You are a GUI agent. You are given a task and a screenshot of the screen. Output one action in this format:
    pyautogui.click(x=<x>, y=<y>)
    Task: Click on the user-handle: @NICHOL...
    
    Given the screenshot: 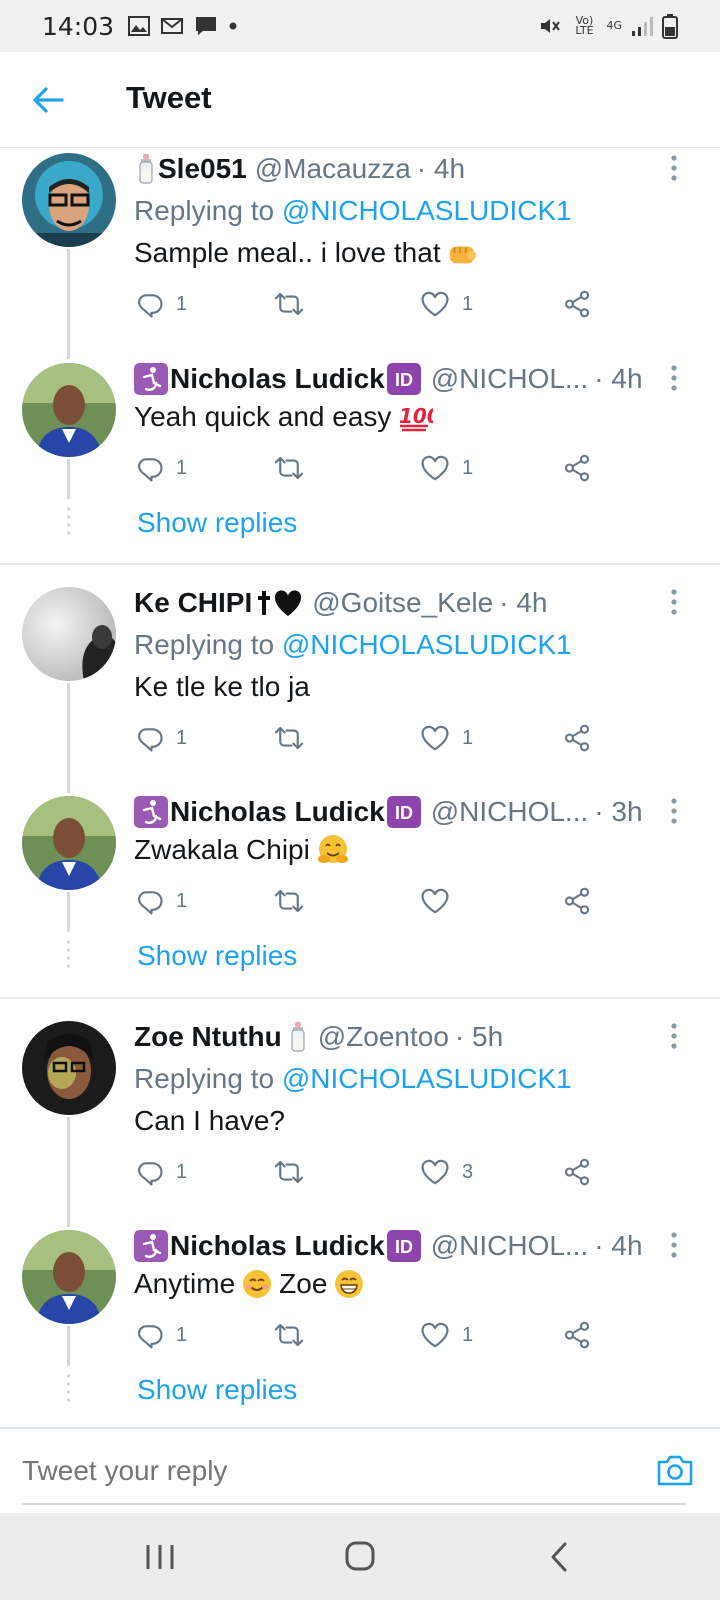 What is the action you would take?
    pyautogui.click(x=509, y=378)
    